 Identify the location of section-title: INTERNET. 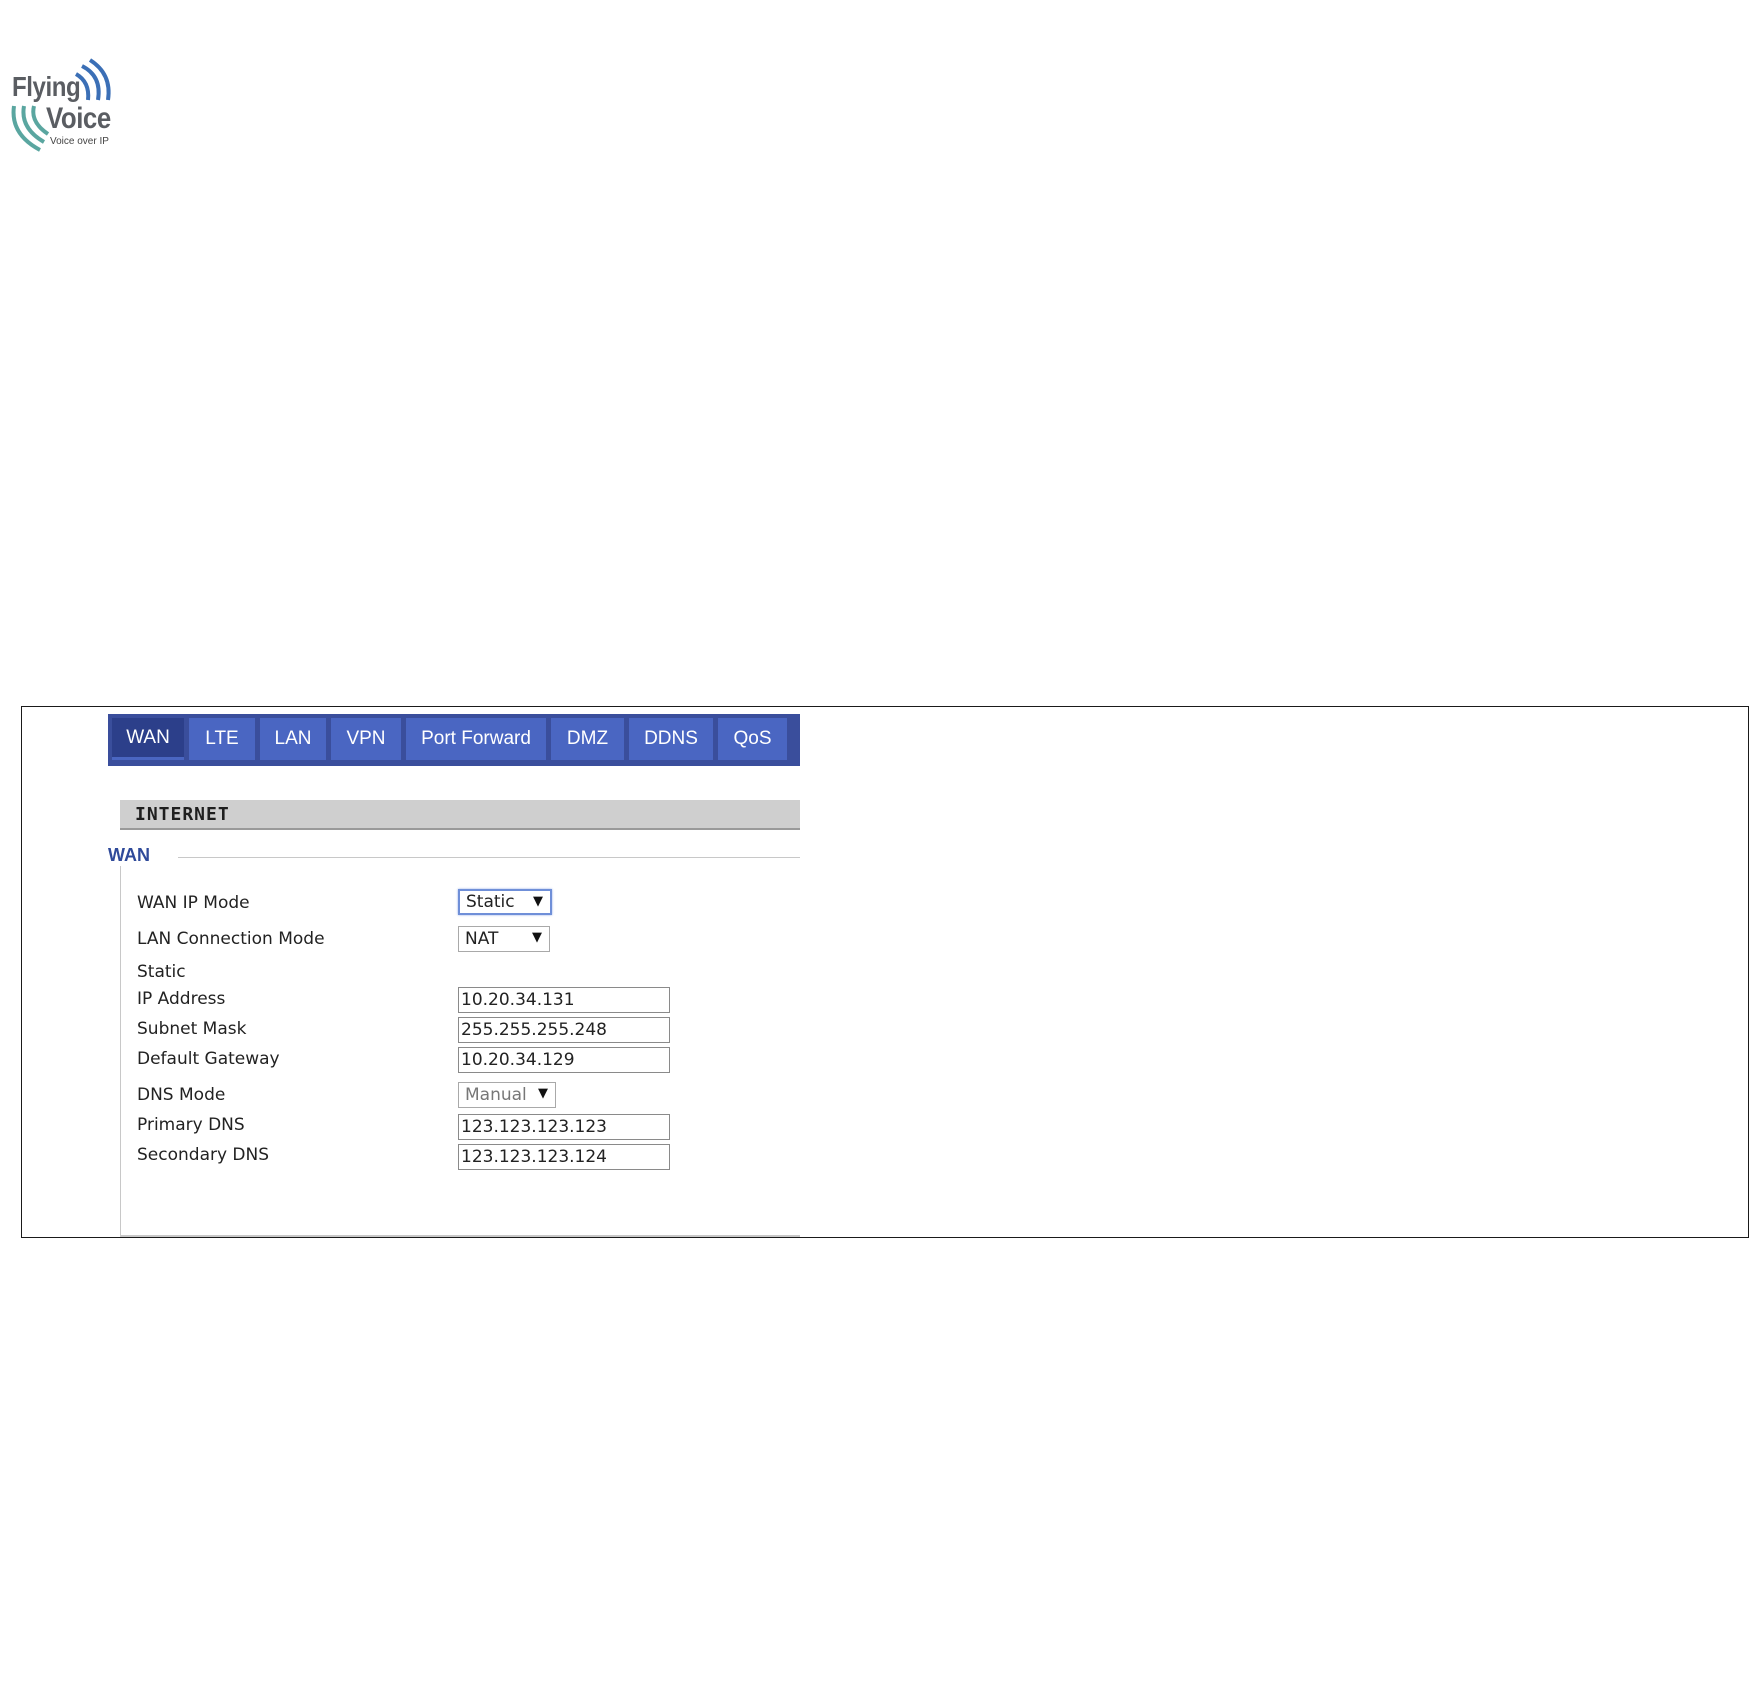
(182, 814).